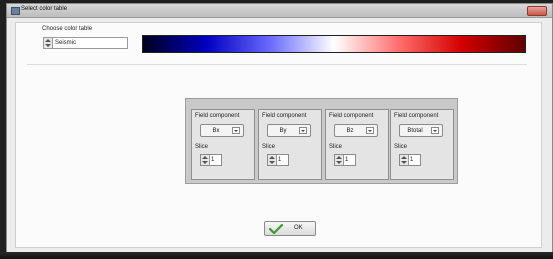  What do you see at coordinates (276, 229) in the screenshot?
I see `checkmark-icon` at bounding box center [276, 229].